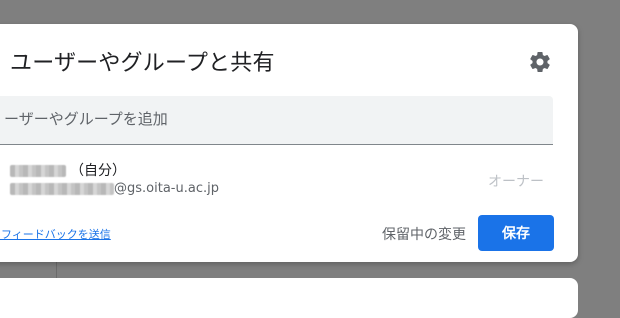 The width and height of the screenshot is (620, 318). What do you see at coordinates (272, 119) in the screenshot?
I see `add-people-input` at bounding box center [272, 119].